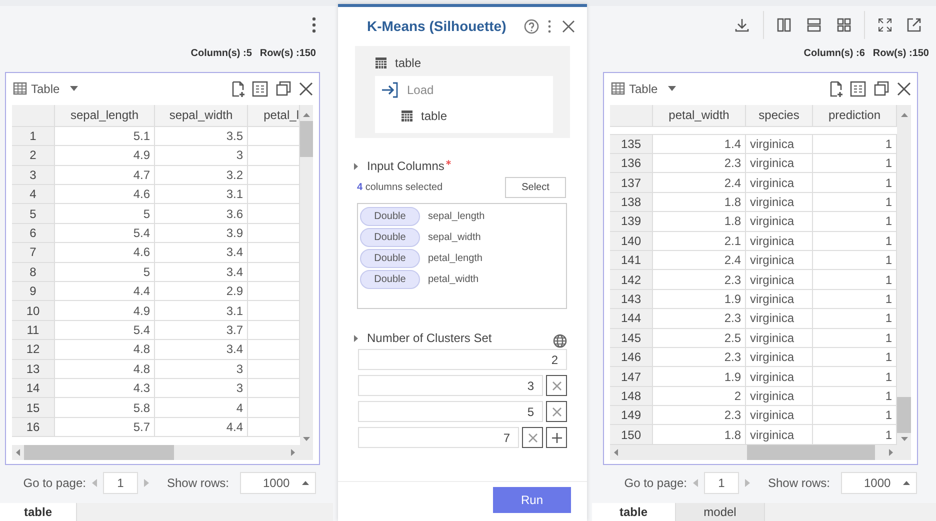 Image resolution: width=936 pixels, height=521 pixels. What do you see at coordinates (535, 187) in the screenshot?
I see `select-button: Select` at bounding box center [535, 187].